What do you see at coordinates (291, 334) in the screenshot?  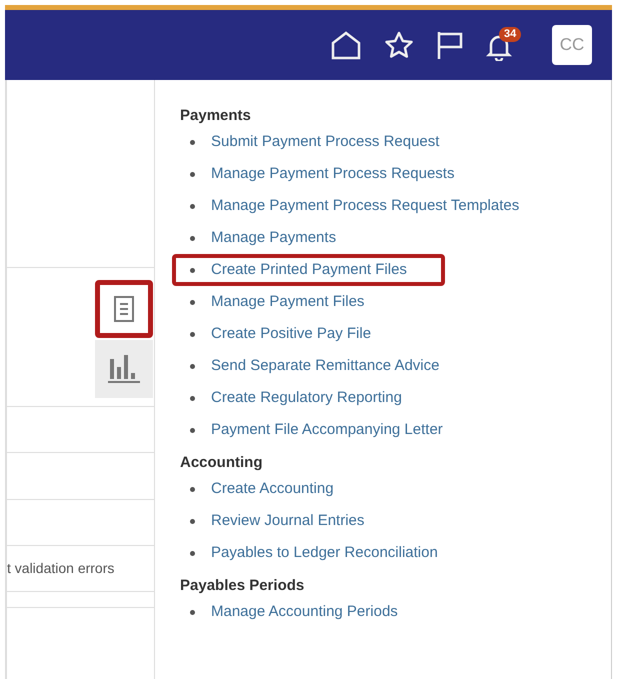 I see `menu-link: Create Positive Pay File` at bounding box center [291, 334].